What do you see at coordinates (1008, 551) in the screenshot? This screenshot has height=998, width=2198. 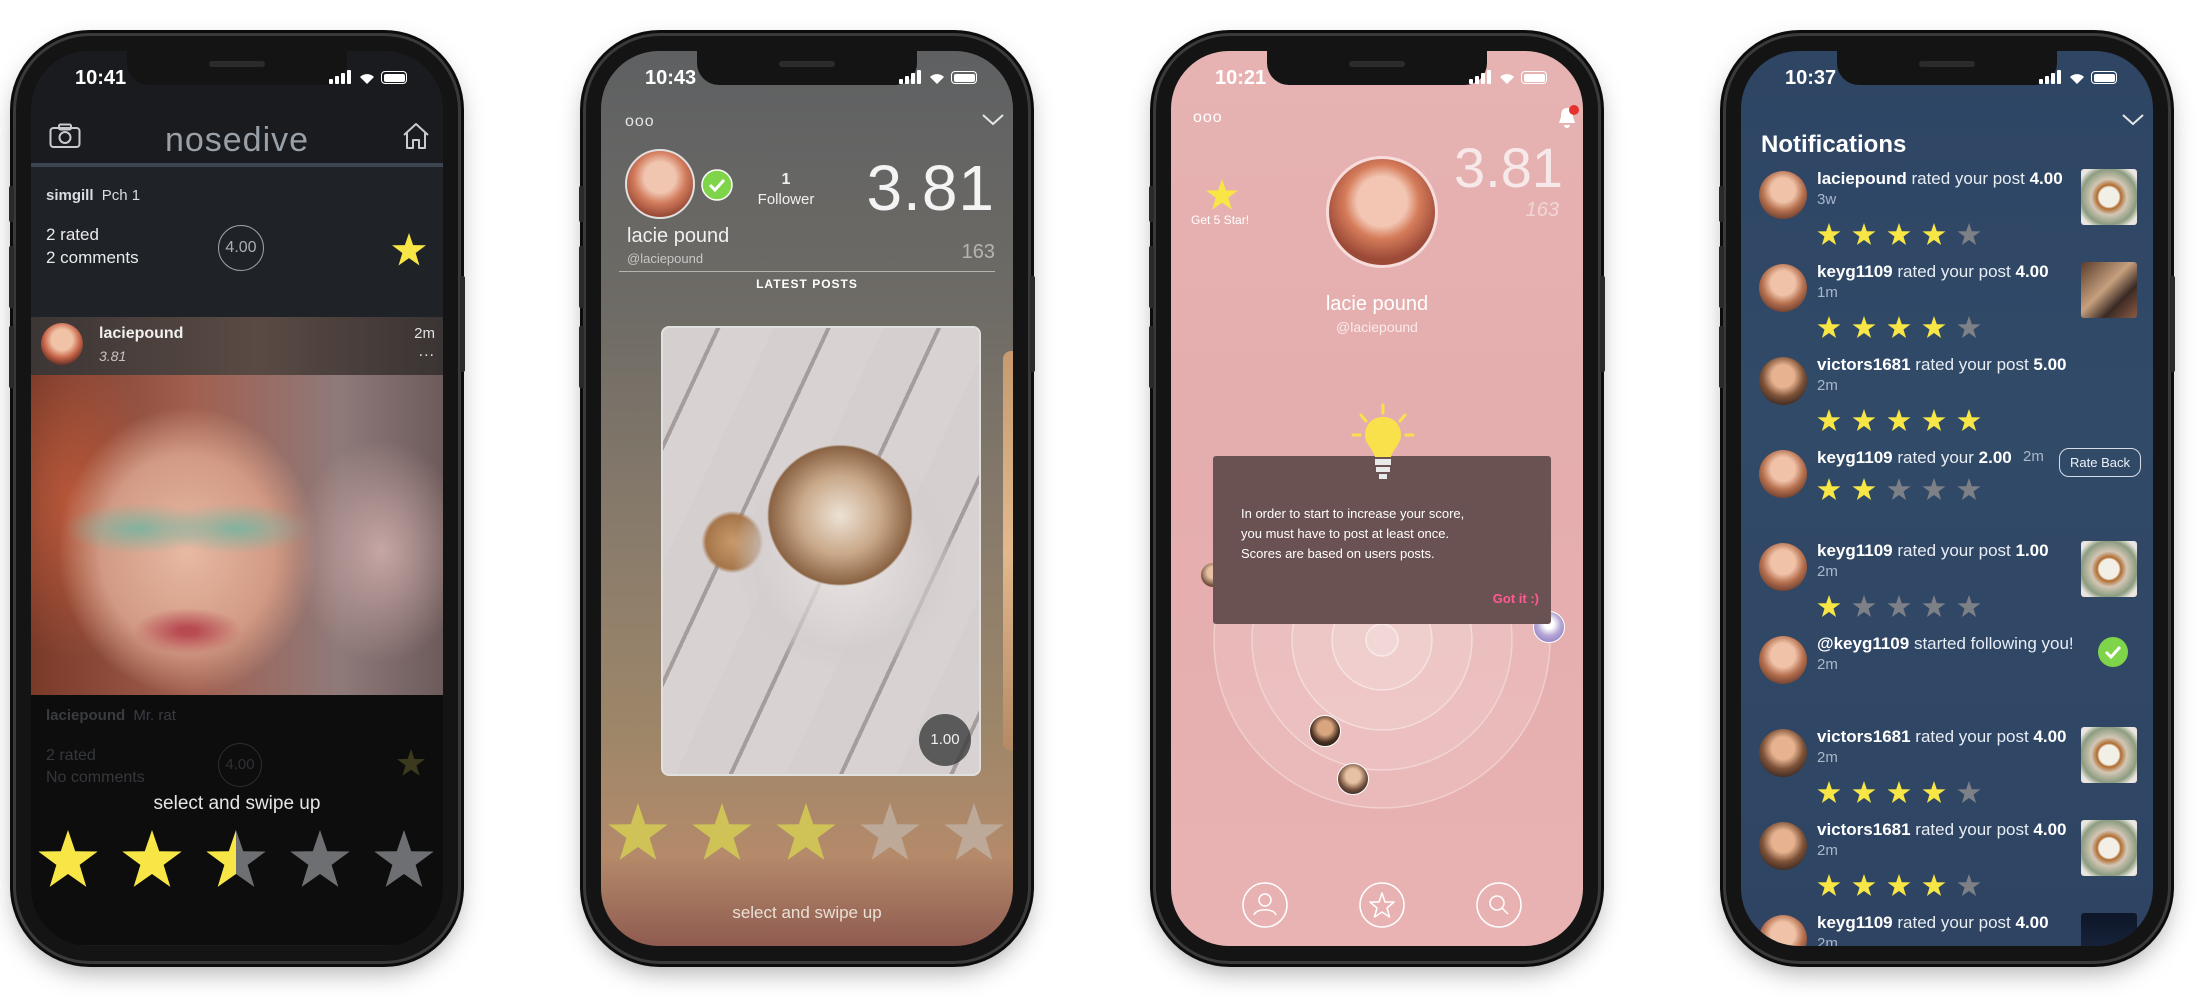 I see `next-post-card` at bounding box center [1008, 551].